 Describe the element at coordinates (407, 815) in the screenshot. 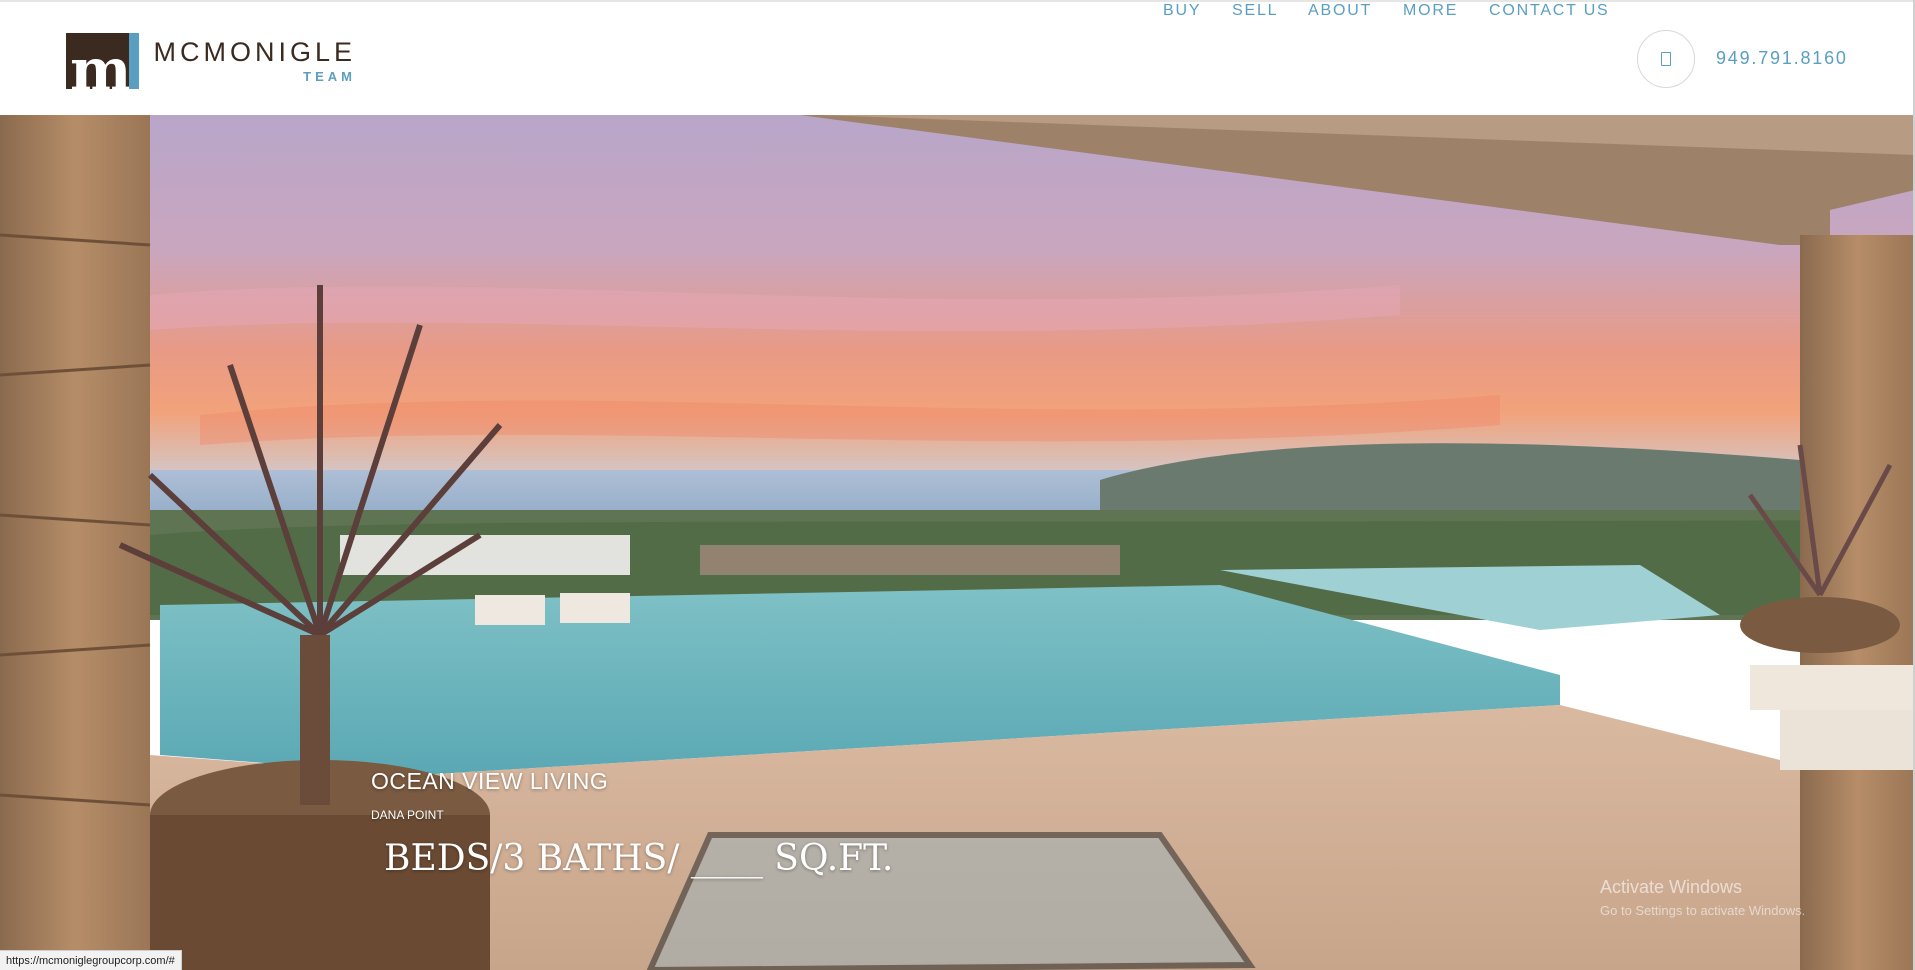

I see `hero-location: DANA POINT` at that location.